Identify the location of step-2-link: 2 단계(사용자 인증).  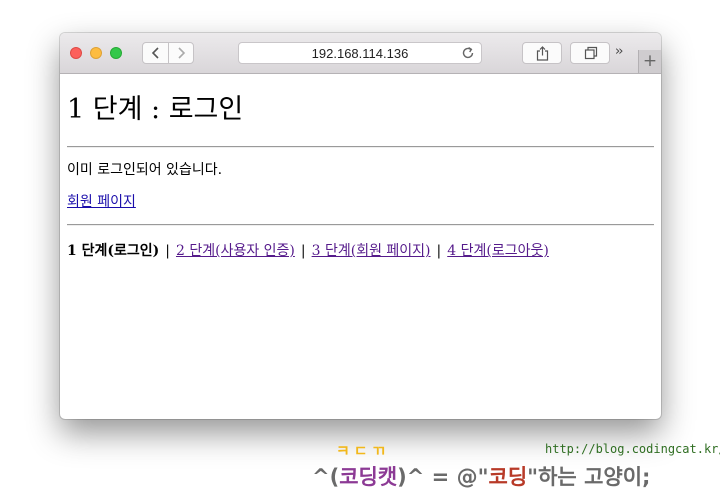
(235, 251).